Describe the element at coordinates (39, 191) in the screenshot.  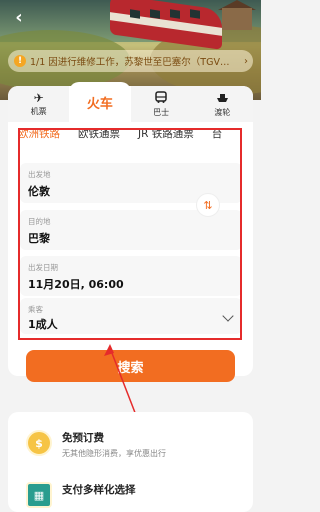
I see `origin-value: 伦敦` at that location.